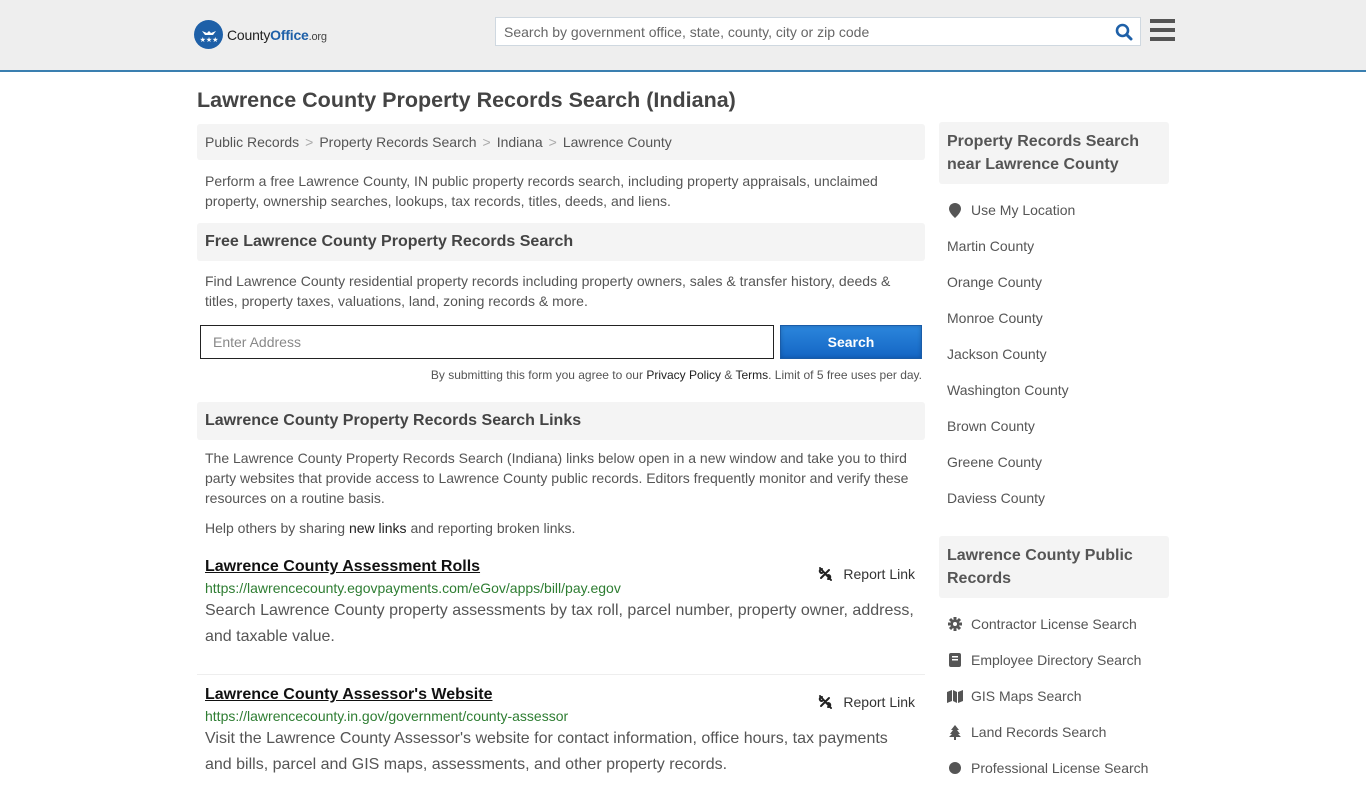  Describe the element at coordinates (995, 318) in the screenshot. I see `nearby-county-link: Monroe County` at that location.